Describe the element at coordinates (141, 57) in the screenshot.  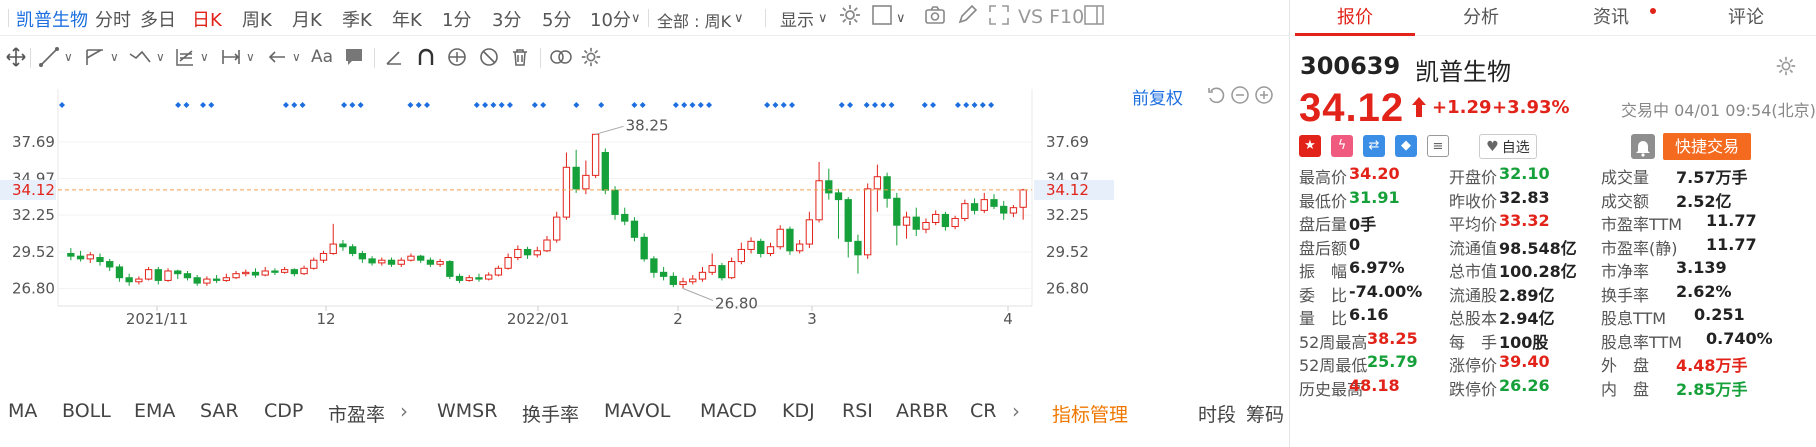
I see `wave-tool-icon` at that location.